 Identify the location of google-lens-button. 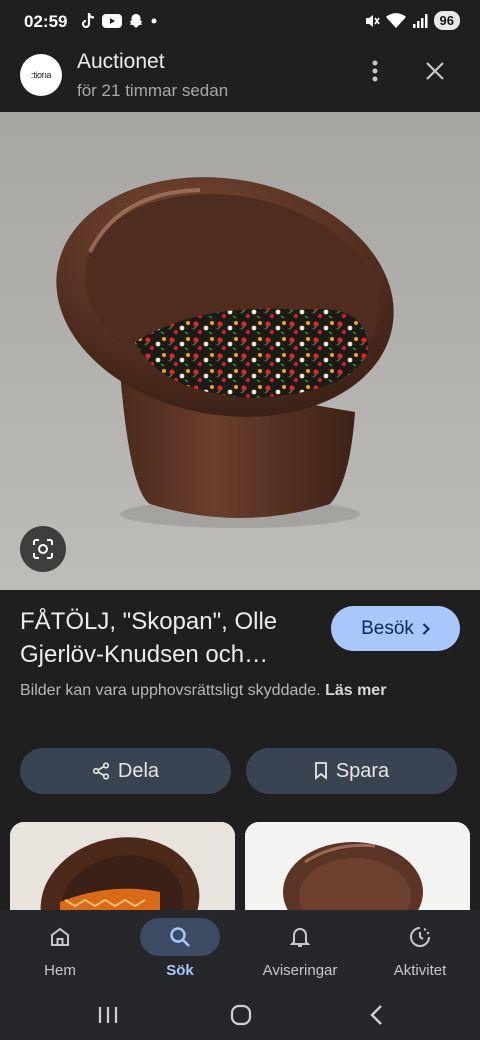
(43, 549).